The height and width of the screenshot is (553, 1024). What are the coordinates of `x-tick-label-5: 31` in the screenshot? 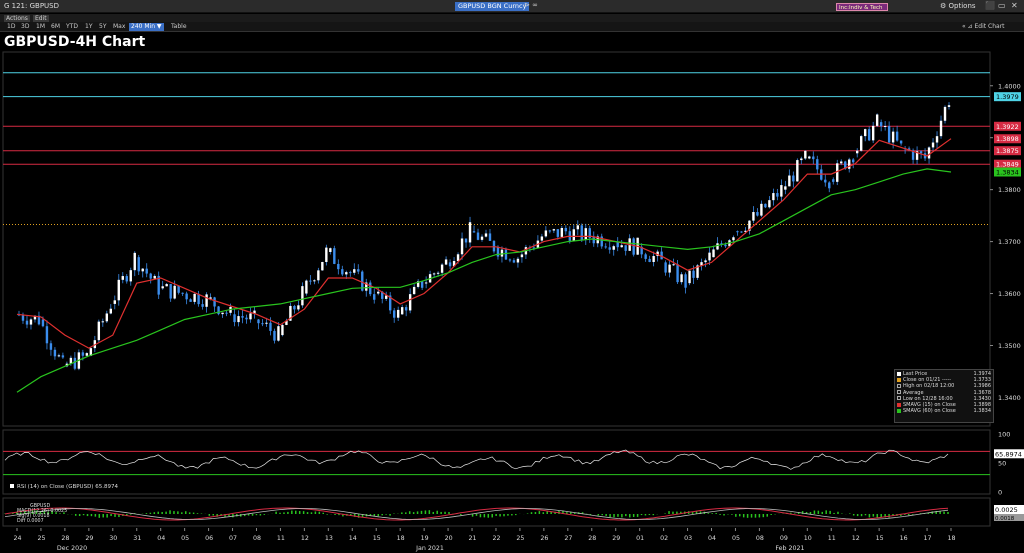 It's located at (137, 538).